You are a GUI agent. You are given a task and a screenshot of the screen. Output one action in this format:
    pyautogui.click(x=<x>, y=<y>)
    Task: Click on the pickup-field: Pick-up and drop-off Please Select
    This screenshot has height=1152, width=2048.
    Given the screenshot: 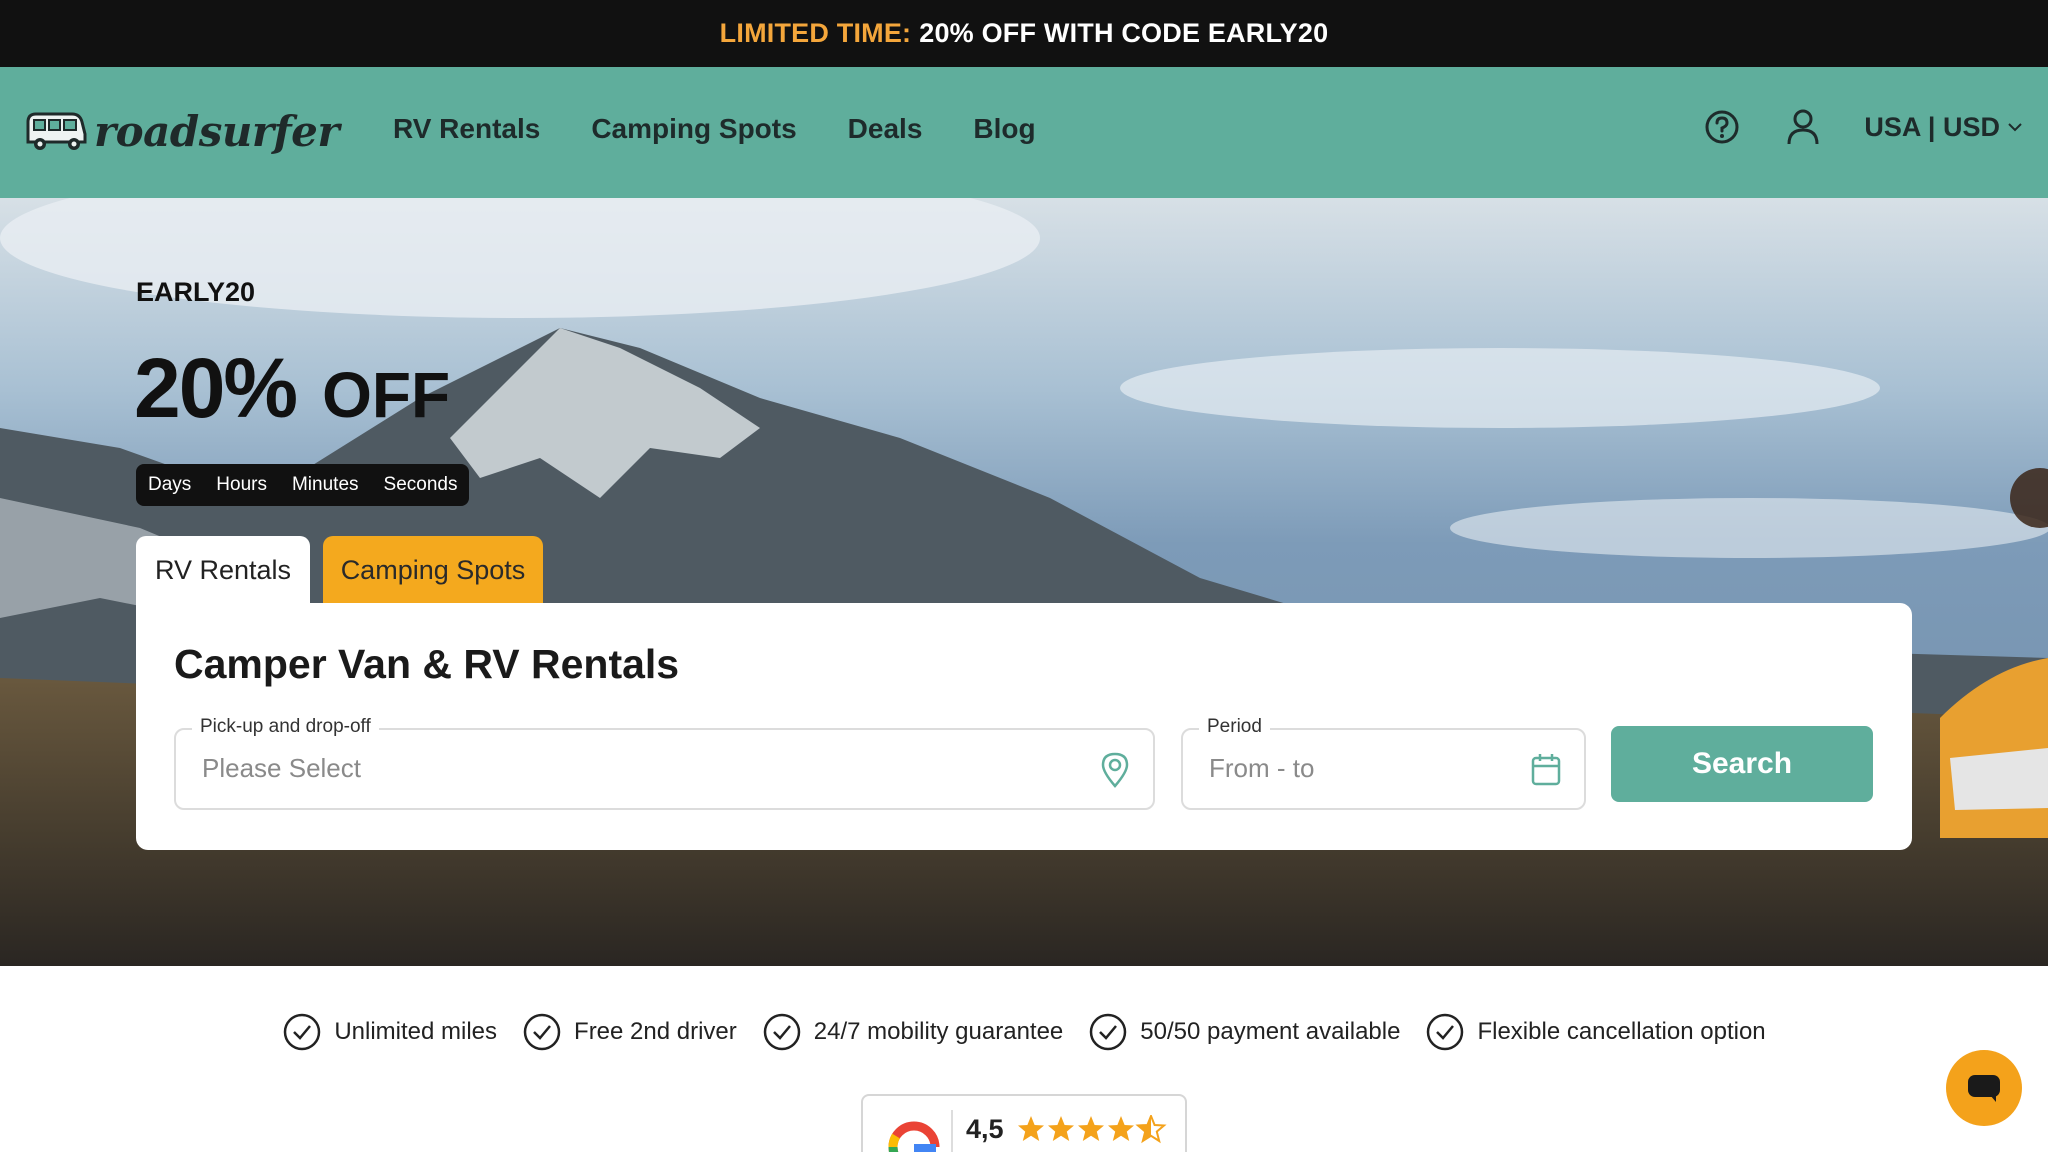 What is the action you would take?
    pyautogui.click(x=664, y=763)
    